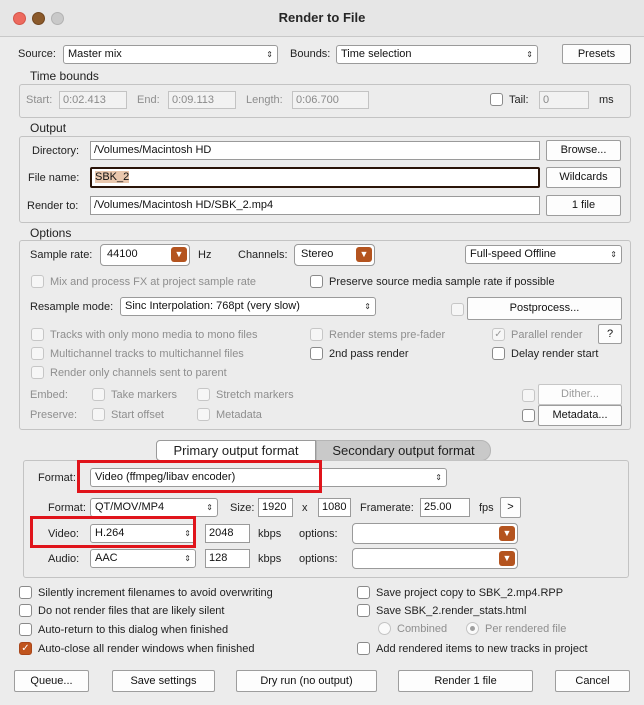  I want to click on audio-codec-select: AAC ⇕, so click(143, 558).